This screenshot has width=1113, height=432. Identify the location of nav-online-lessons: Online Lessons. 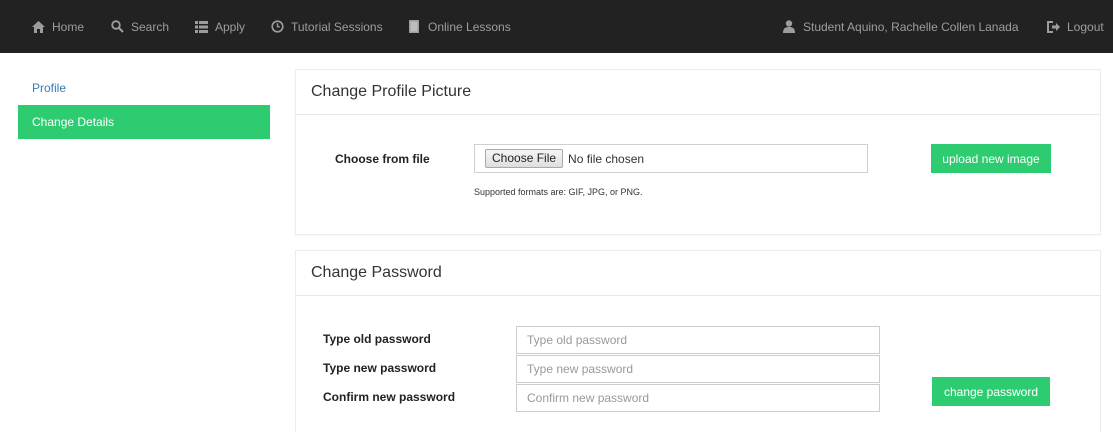
(459, 26).